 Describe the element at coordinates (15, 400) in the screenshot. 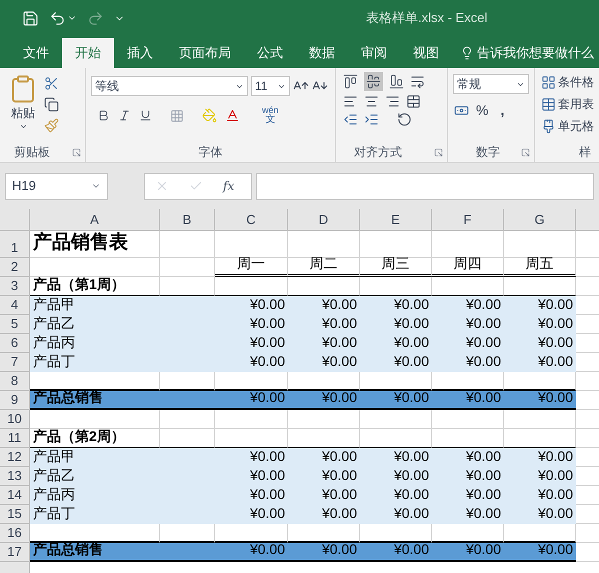

I see `row-number: 9` at that location.